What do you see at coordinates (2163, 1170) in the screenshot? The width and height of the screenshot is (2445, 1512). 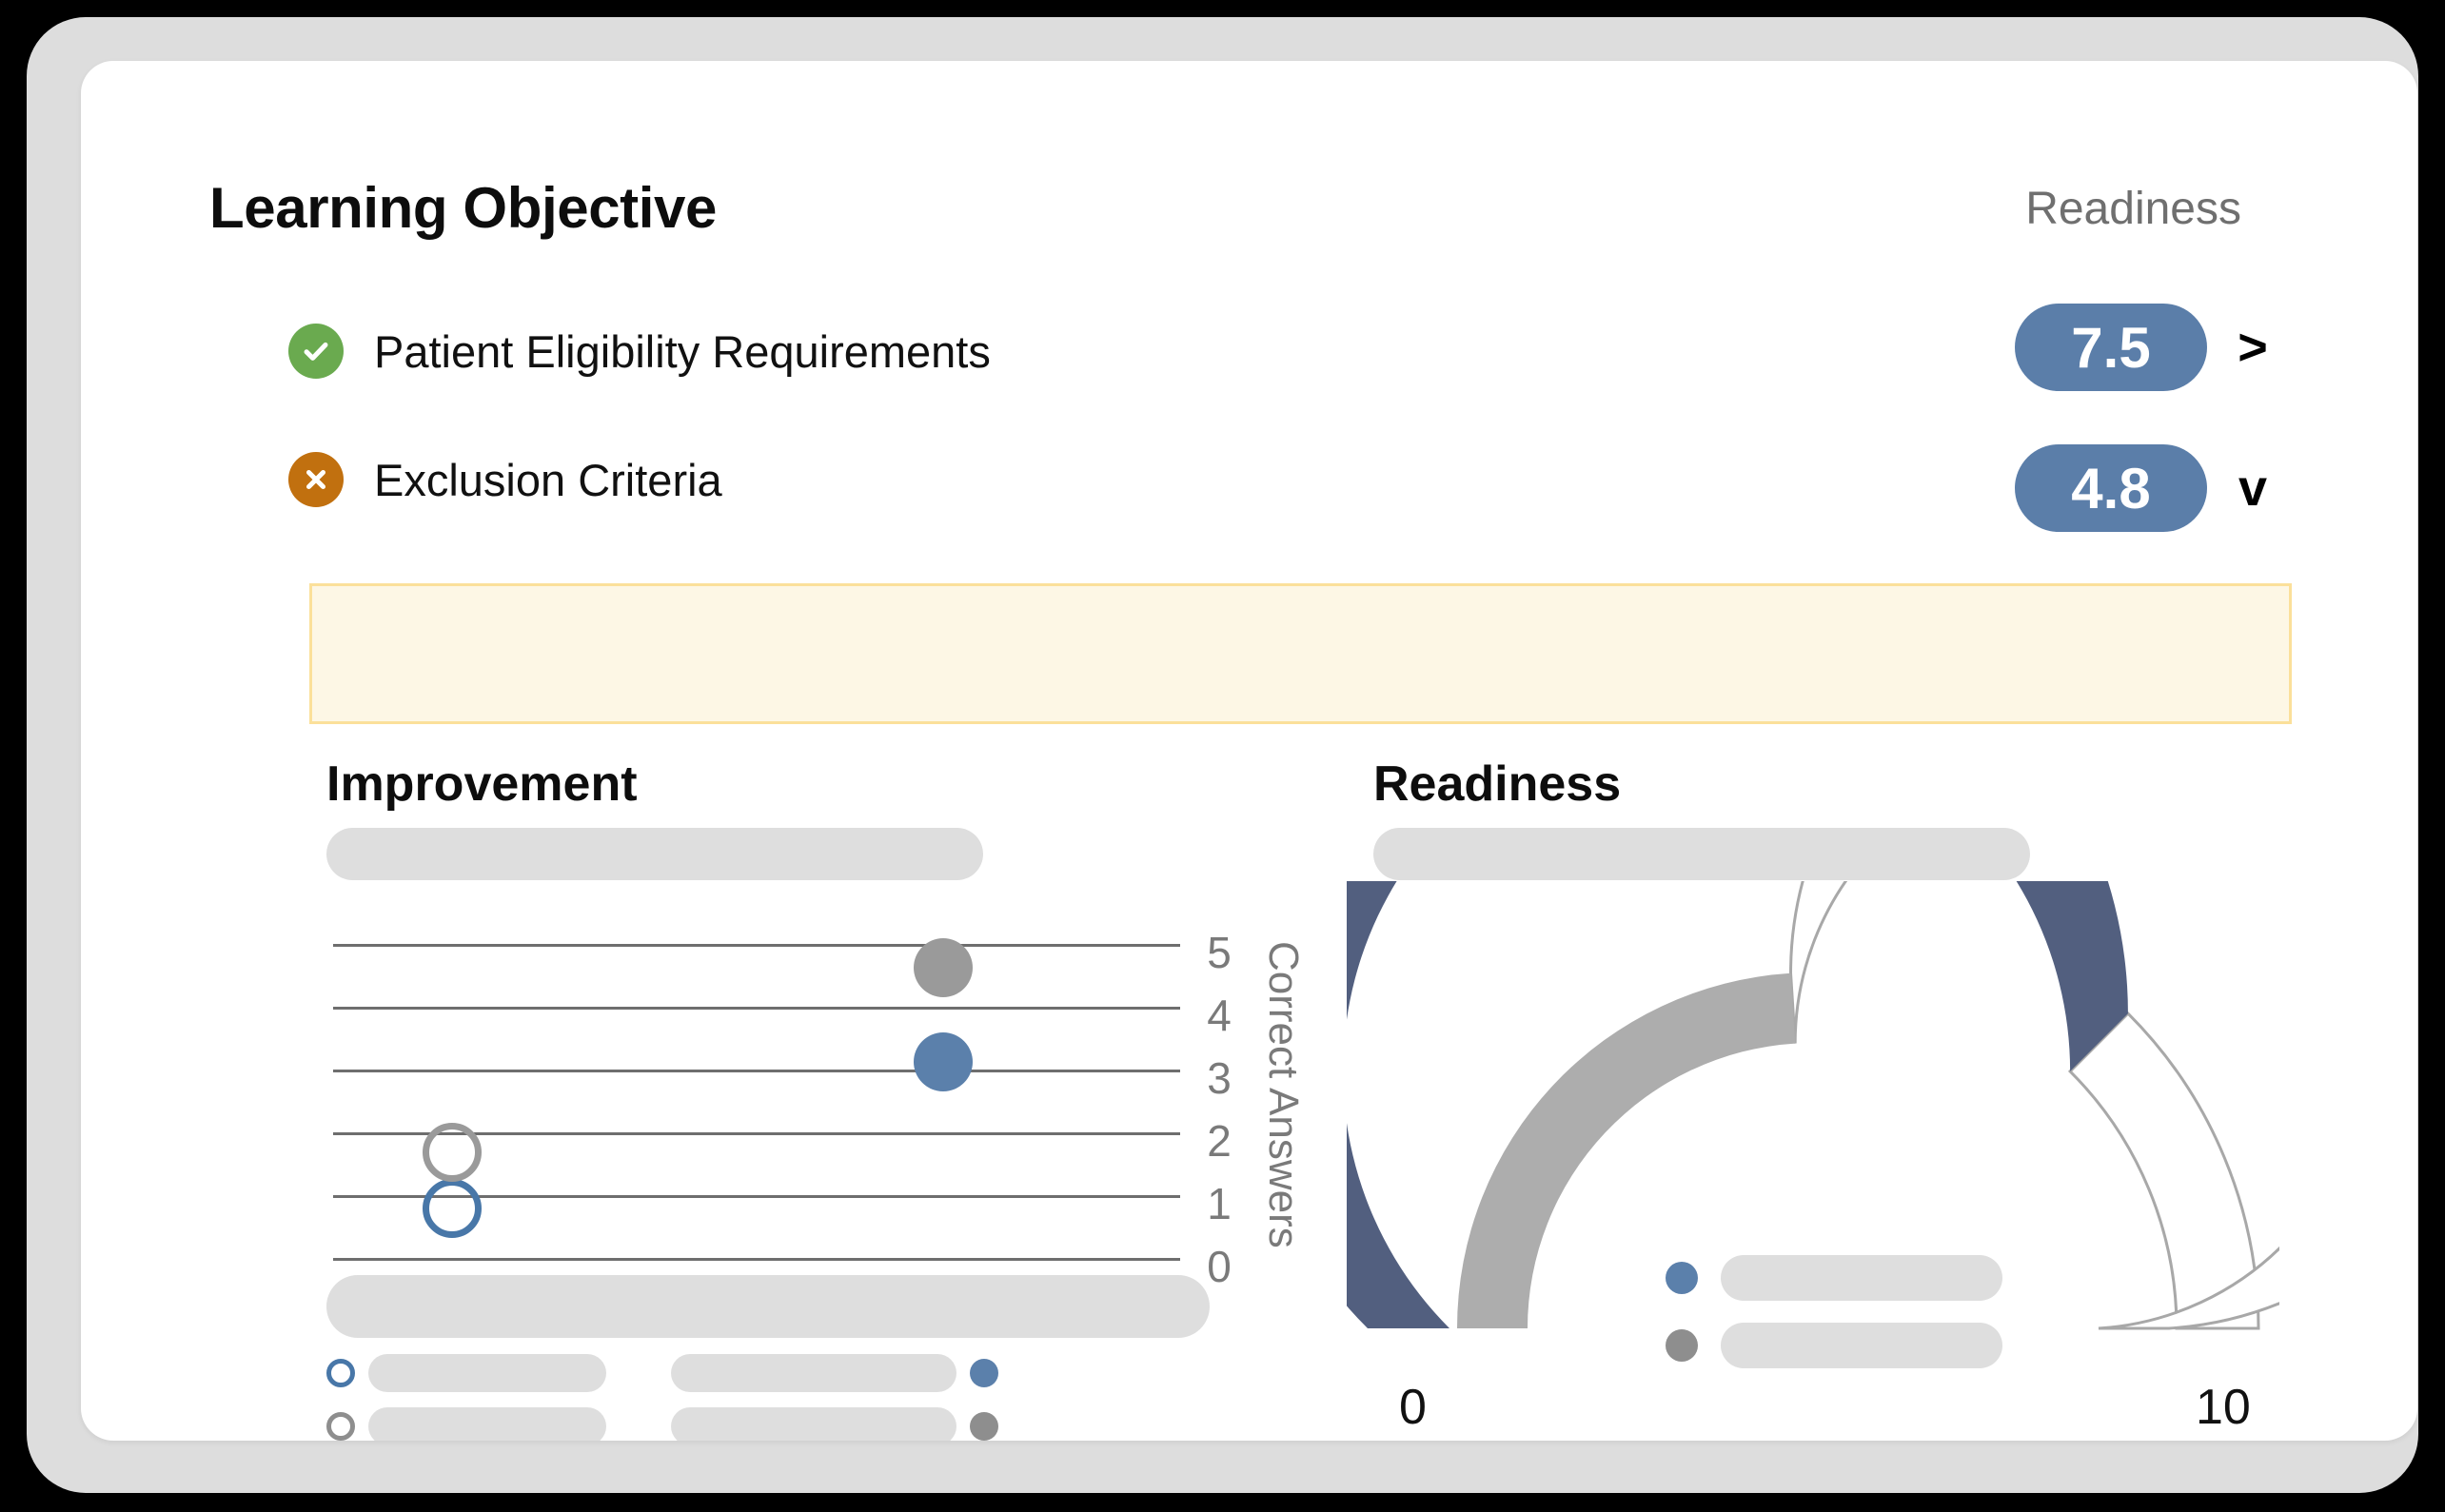 I see `gauge-track-outer` at bounding box center [2163, 1170].